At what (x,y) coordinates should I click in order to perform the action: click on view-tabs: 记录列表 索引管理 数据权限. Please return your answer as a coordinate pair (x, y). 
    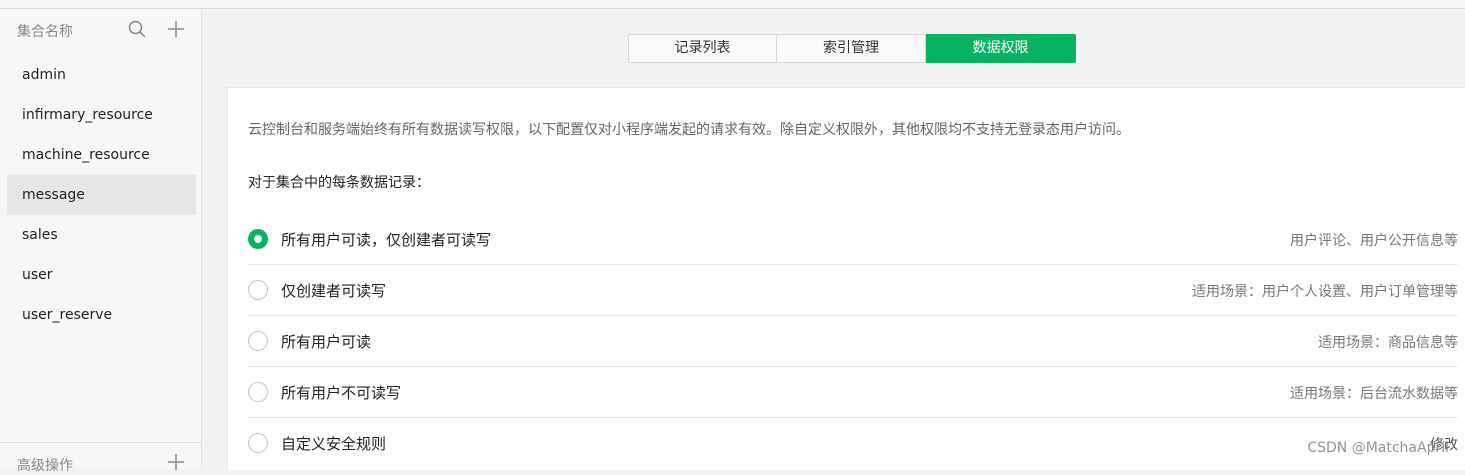
    Looking at the image, I should click on (852, 48).